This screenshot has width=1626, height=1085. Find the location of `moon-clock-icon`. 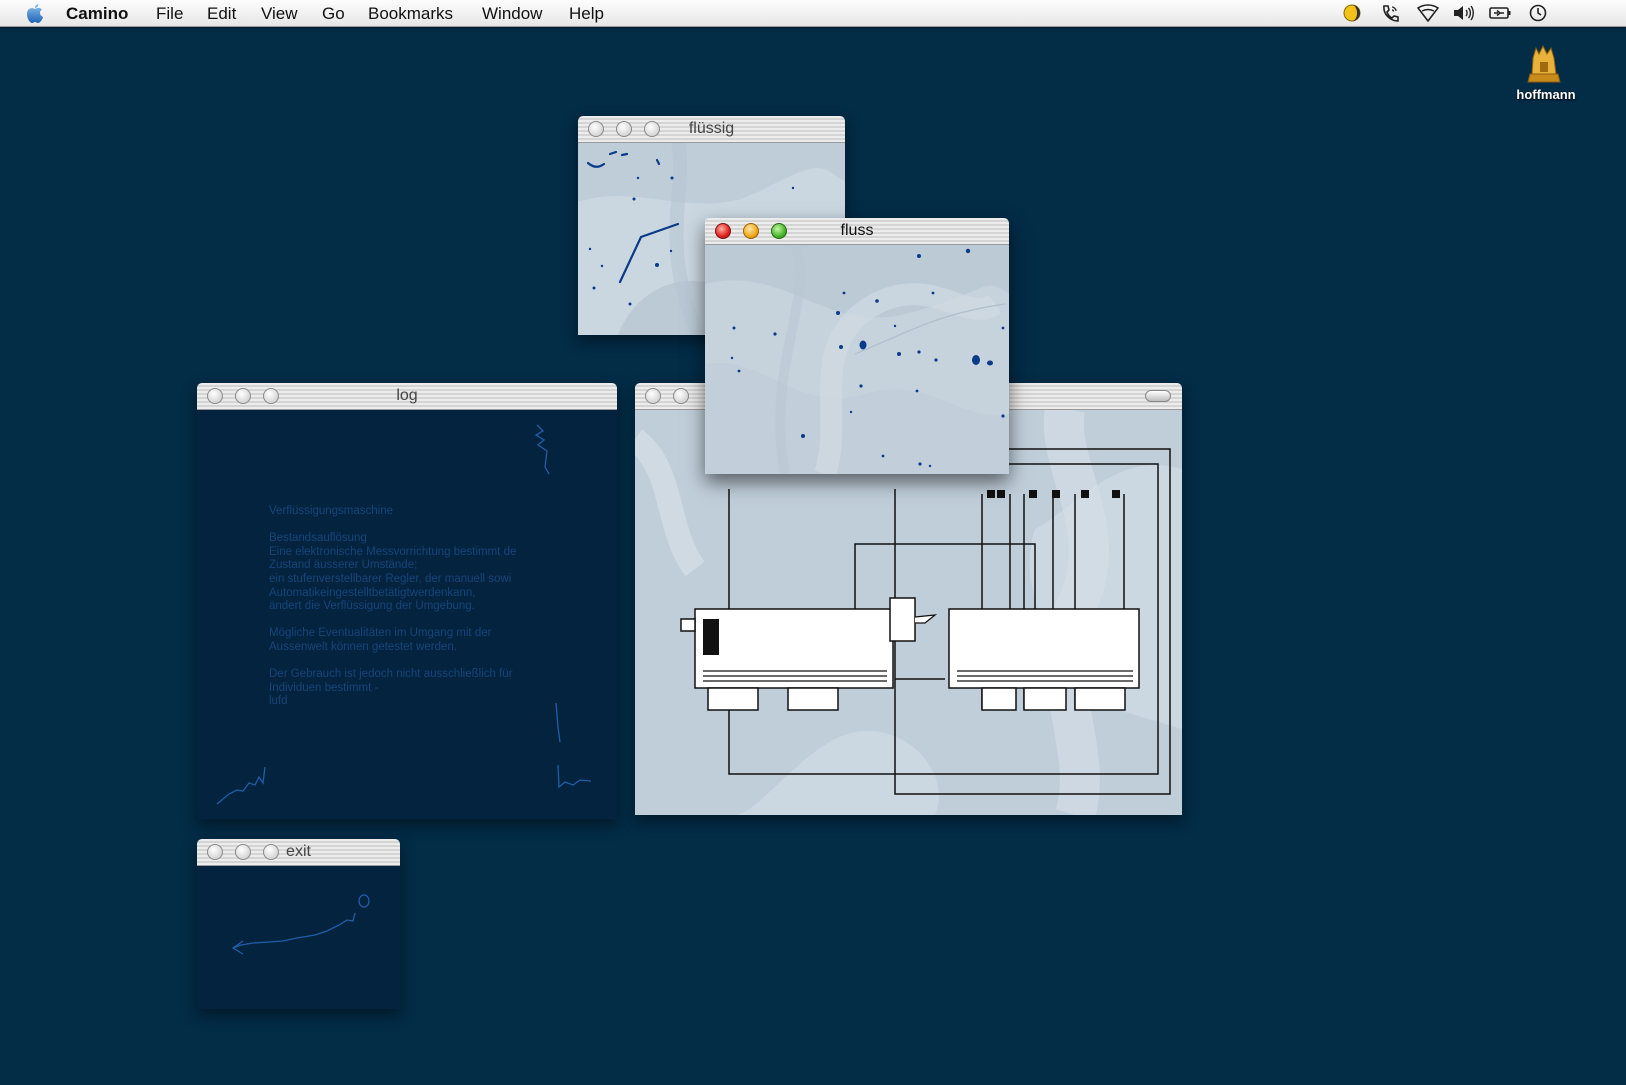

moon-clock-icon is located at coordinates (1352, 13).